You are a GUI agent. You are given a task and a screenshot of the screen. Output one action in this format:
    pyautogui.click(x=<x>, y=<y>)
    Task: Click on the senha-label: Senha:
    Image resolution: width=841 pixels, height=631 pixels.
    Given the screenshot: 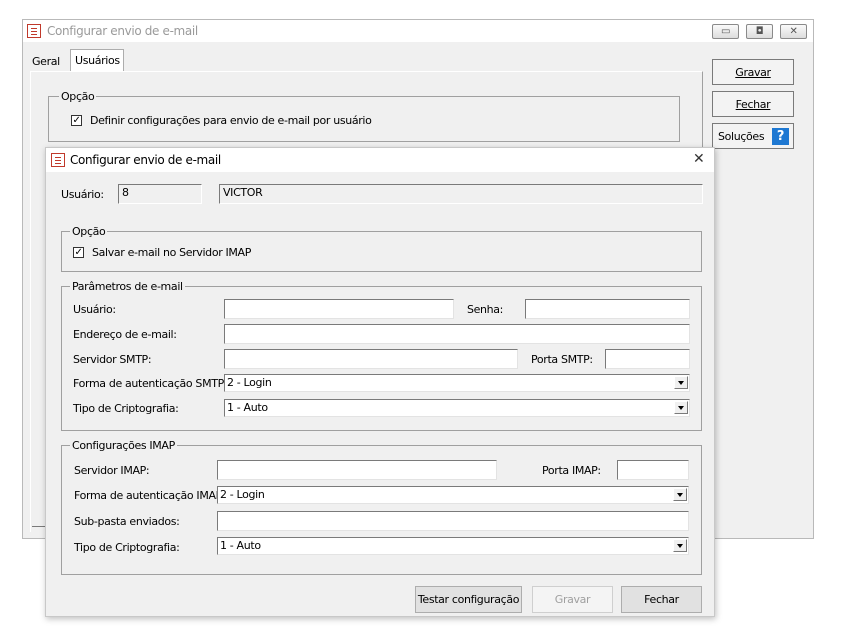 What is the action you would take?
    pyautogui.click(x=485, y=309)
    